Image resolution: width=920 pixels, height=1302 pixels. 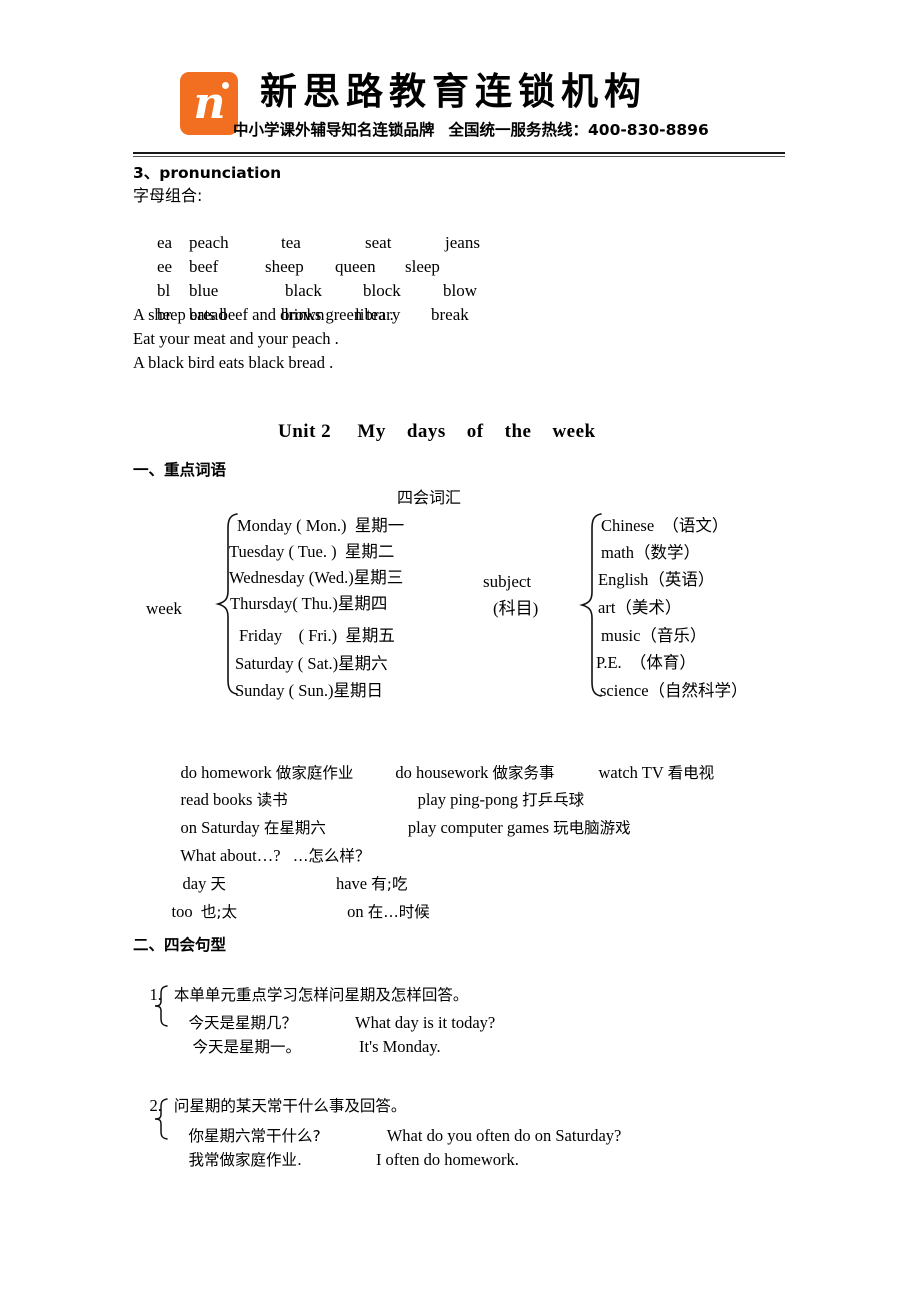 I want to click on subject-item: P.E. （体育）, so click(x=646, y=662).